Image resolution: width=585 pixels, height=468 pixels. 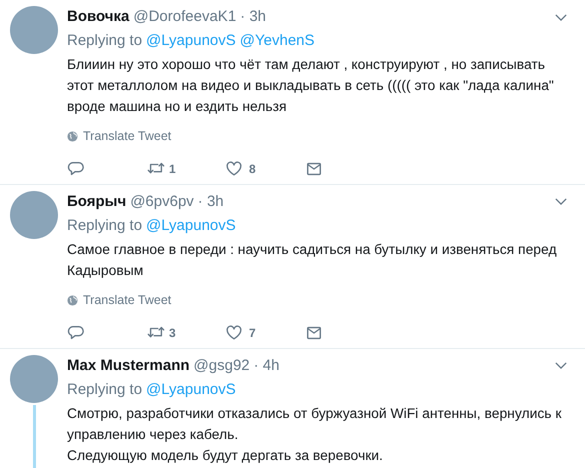 I want to click on tweet-time: · 4h, so click(x=267, y=366).